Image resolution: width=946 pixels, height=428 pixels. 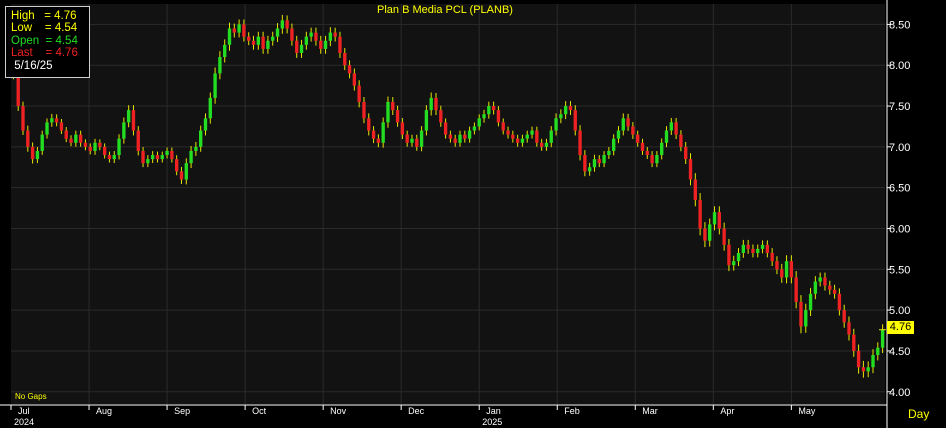 I want to click on x-tick-label: May, so click(x=807, y=411).